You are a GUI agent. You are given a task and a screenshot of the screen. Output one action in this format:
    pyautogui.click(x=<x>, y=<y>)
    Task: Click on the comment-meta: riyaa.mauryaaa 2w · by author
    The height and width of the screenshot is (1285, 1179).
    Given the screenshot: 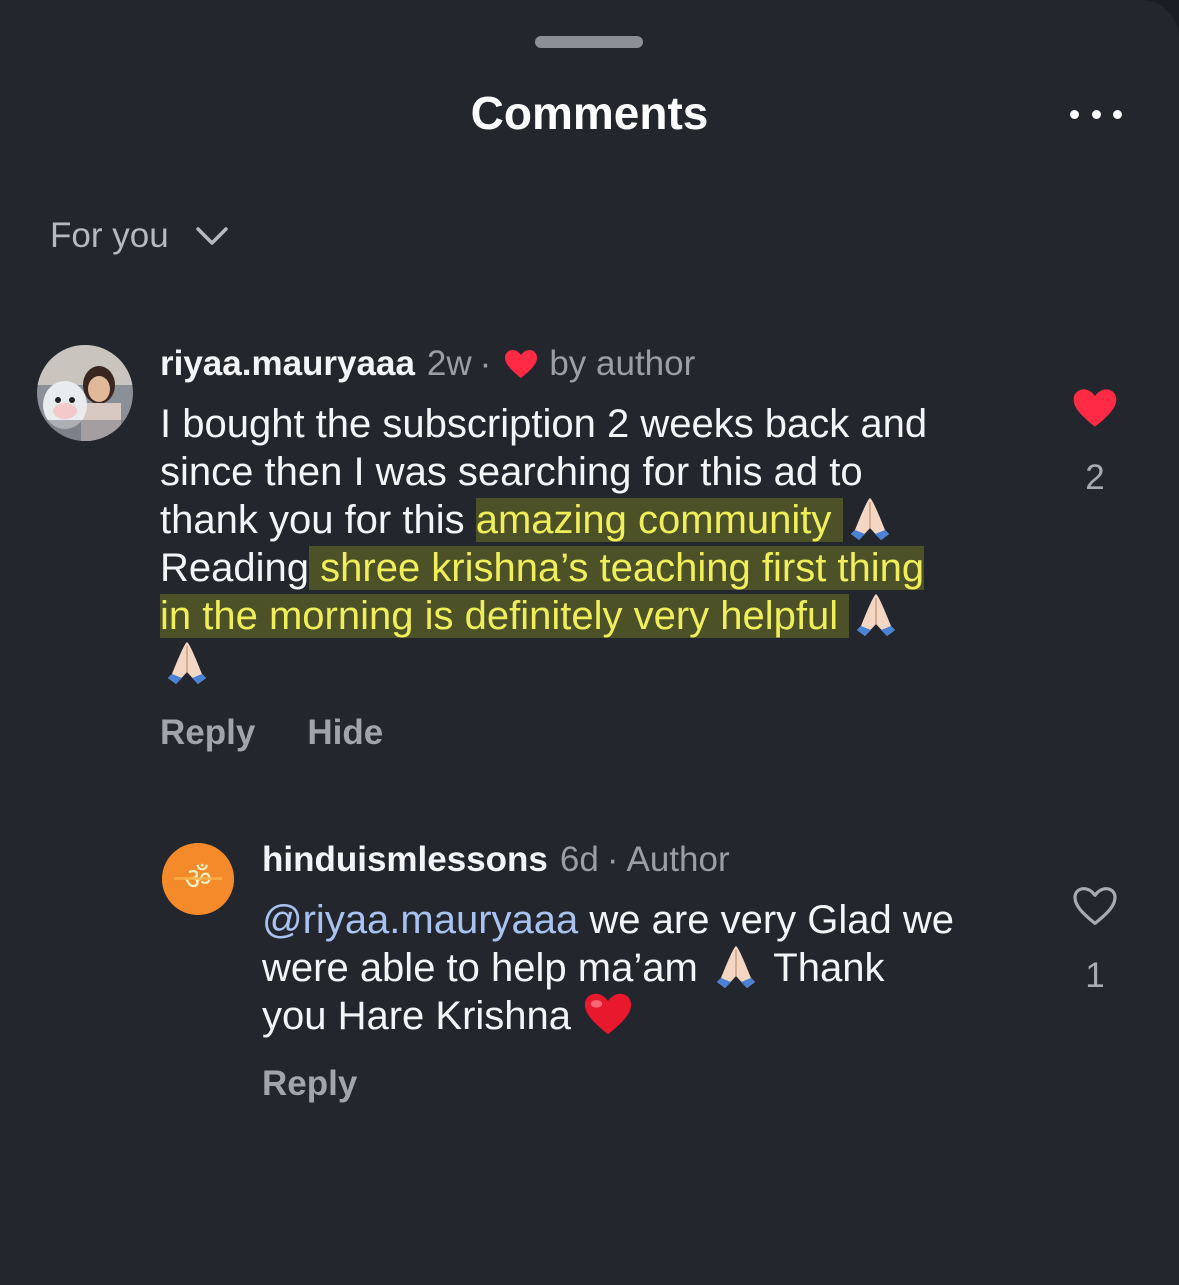 What is the action you would take?
    pyautogui.click(x=427, y=364)
    